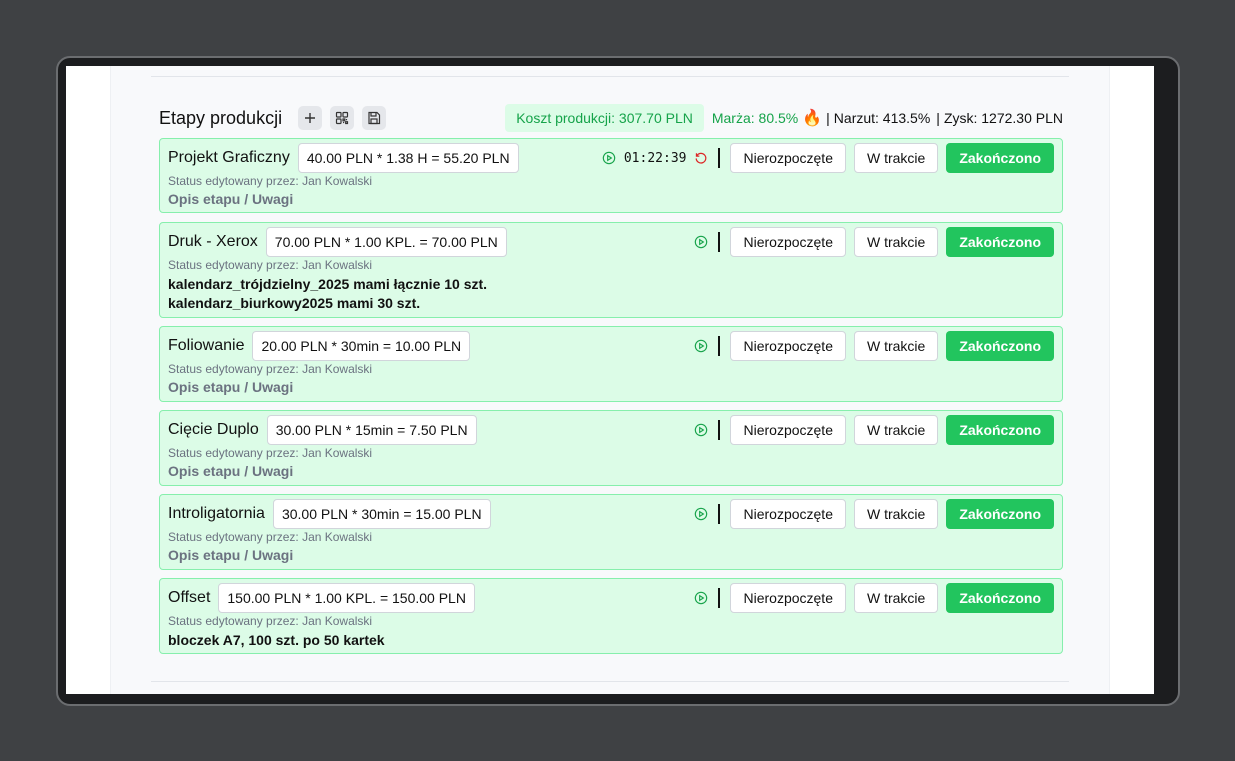 The height and width of the screenshot is (761, 1235). What do you see at coordinates (812, 118) in the screenshot?
I see `fire-icon: 🔥` at bounding box center [812, 118].